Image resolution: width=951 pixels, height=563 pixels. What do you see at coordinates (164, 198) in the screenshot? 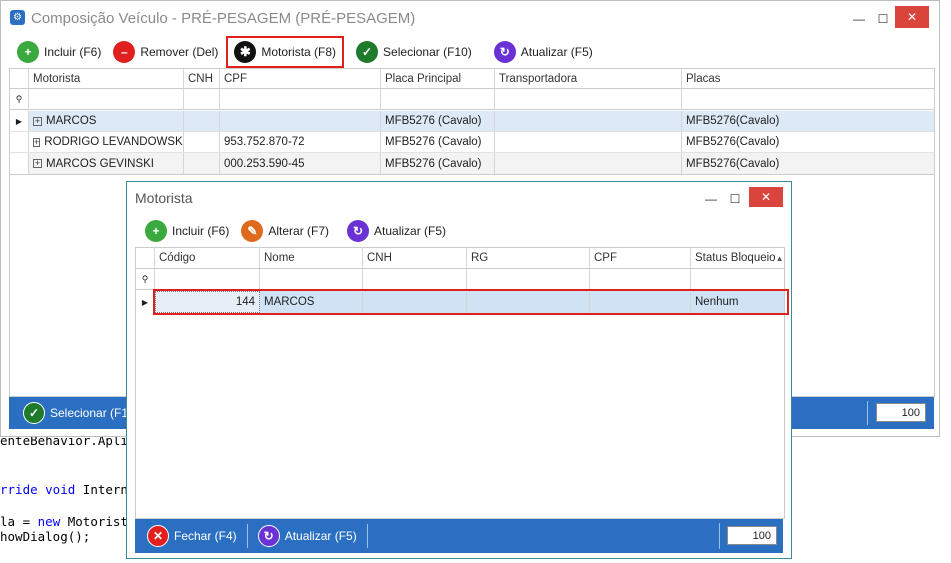
I see `dialog-title: Motorista` at bounding box center [164, 198].